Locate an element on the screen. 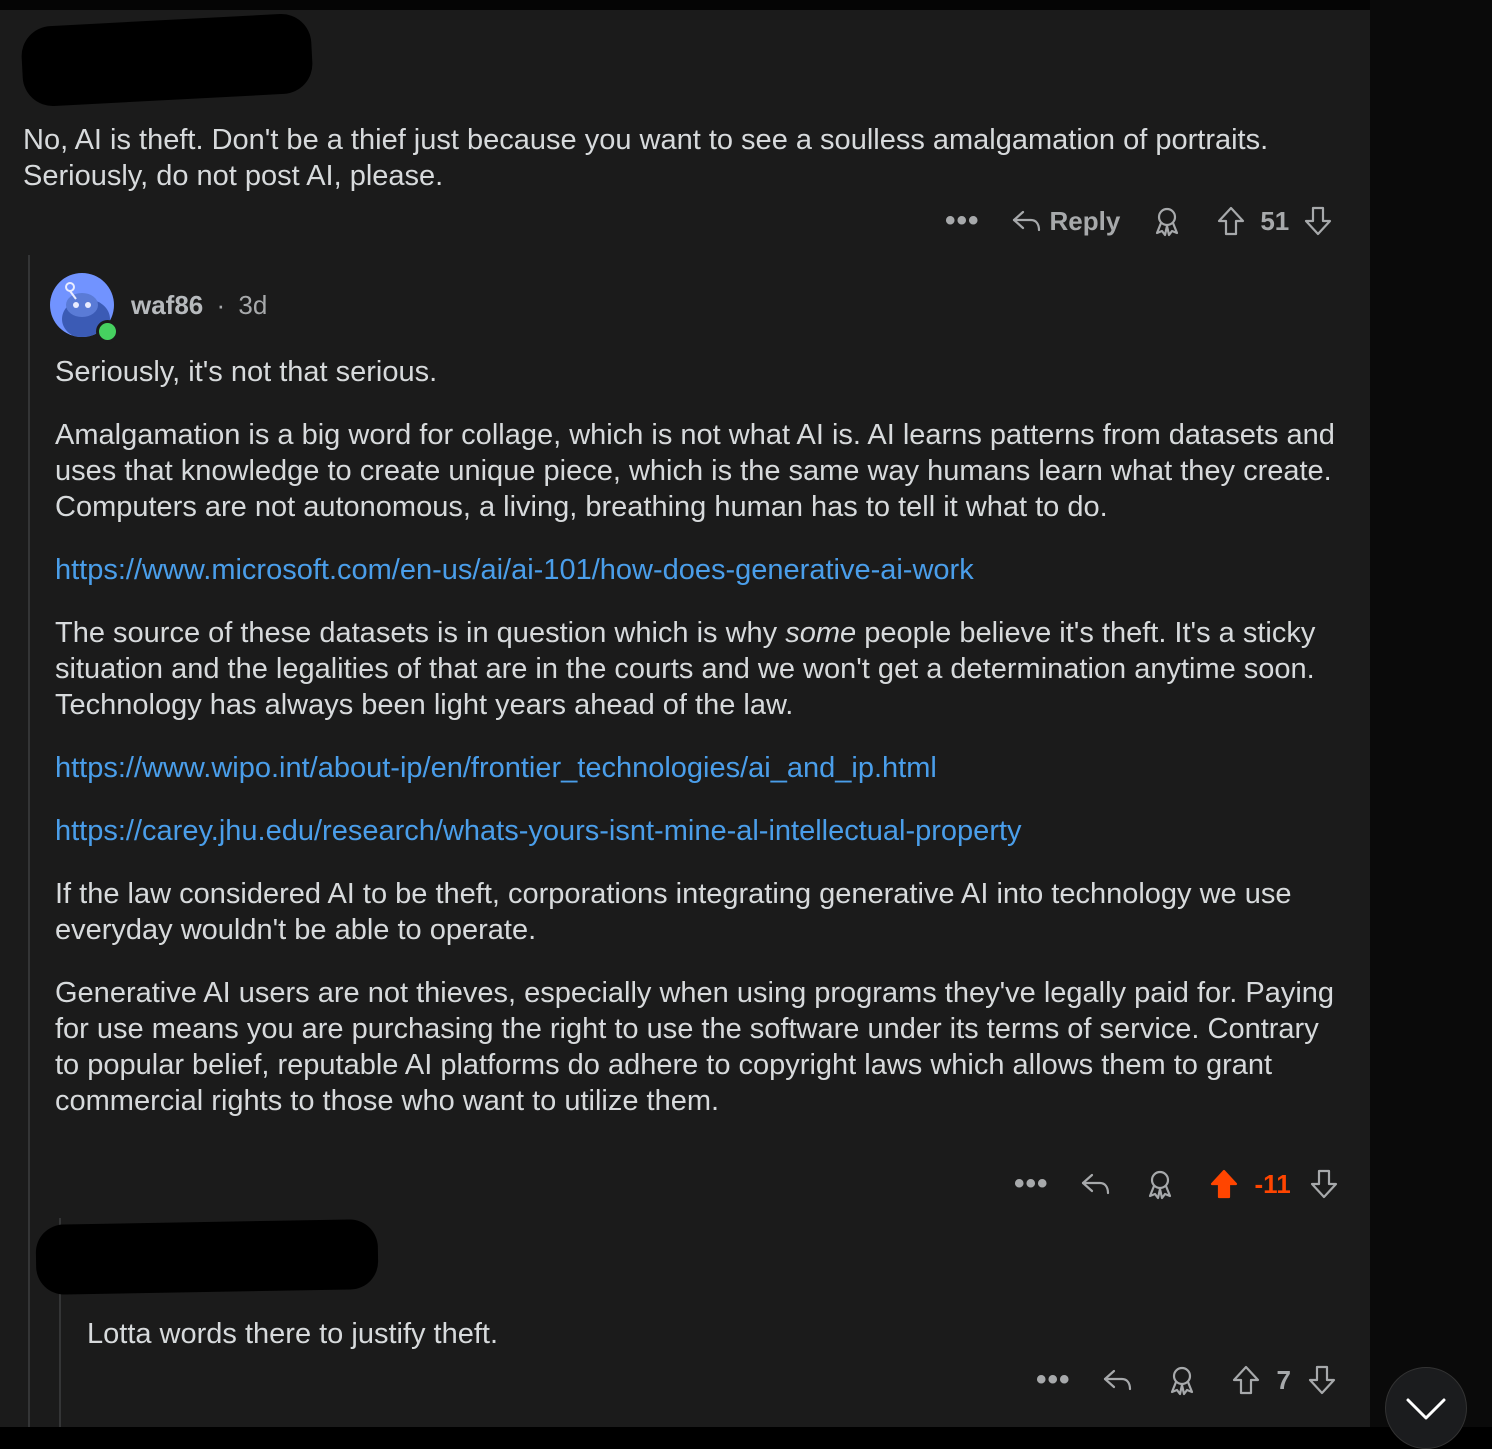 This screenshot has height=1449, width=1492. online-status-indicator is located at coordinates (107, 331).